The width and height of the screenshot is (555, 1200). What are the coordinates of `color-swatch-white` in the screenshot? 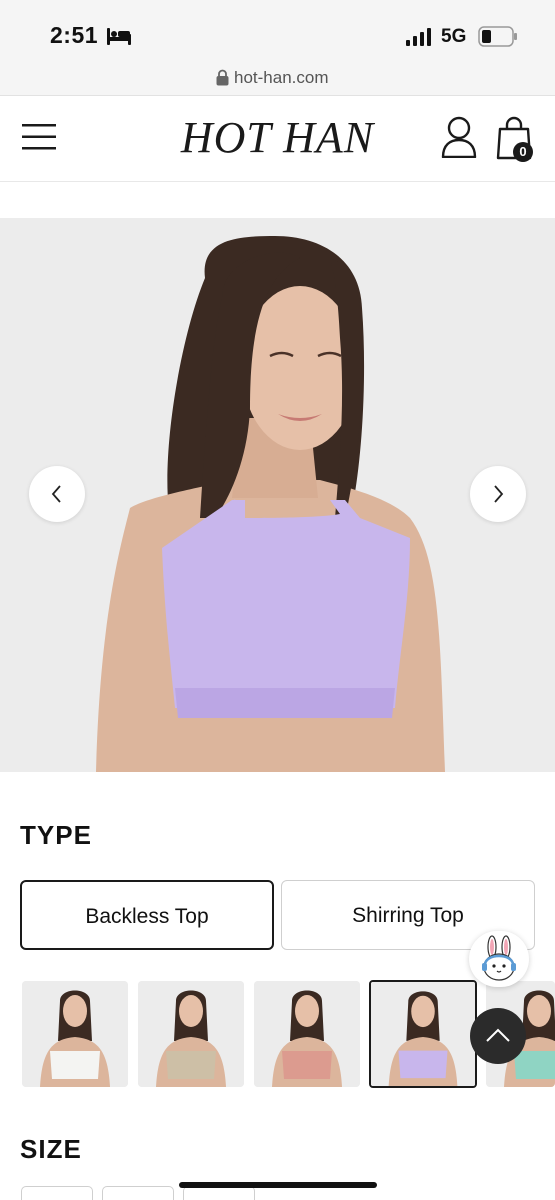 It's located at (75, 1034).